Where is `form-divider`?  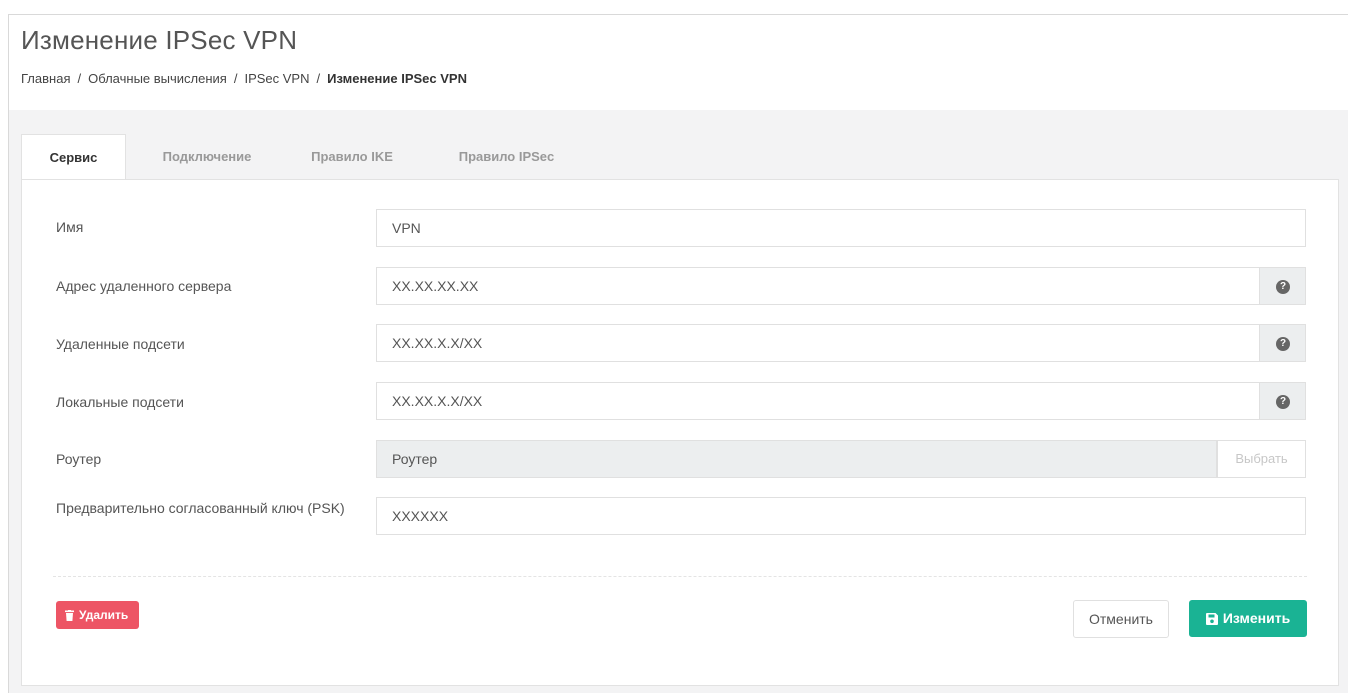 form-divider is located at coordinates (680, 576).